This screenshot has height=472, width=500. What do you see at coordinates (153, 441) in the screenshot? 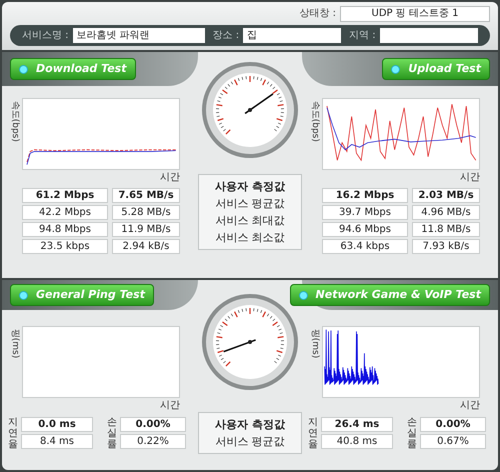
I see `value-cell: 0.22%` at bounding box center [153, 441].